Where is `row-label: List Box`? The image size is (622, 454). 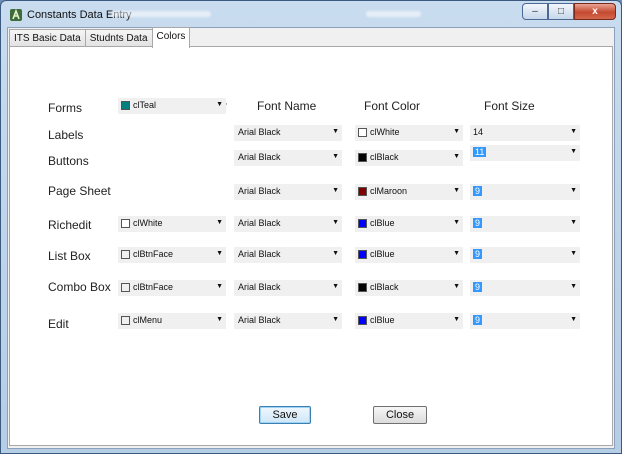
row-label: List Box is located at coordinates (69, 256).